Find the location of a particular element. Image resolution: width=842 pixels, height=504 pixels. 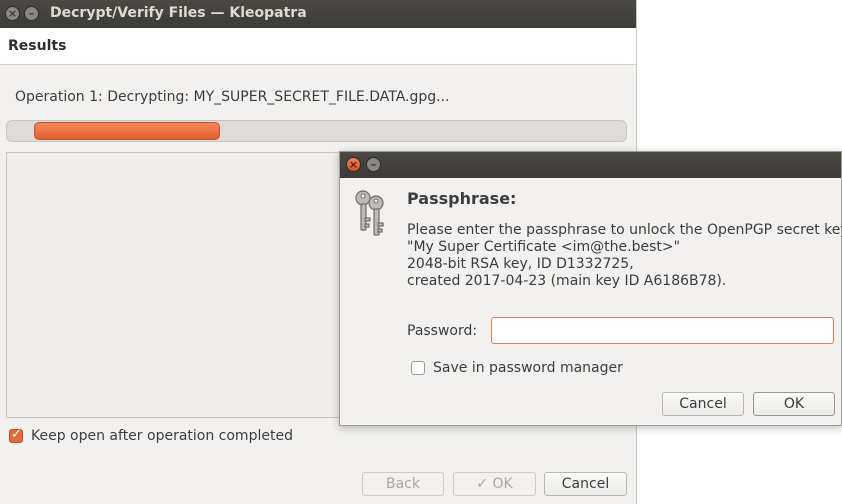

message-line: 2048-bit RSA key, ID D1332725, is located at coordinates (520, 264).